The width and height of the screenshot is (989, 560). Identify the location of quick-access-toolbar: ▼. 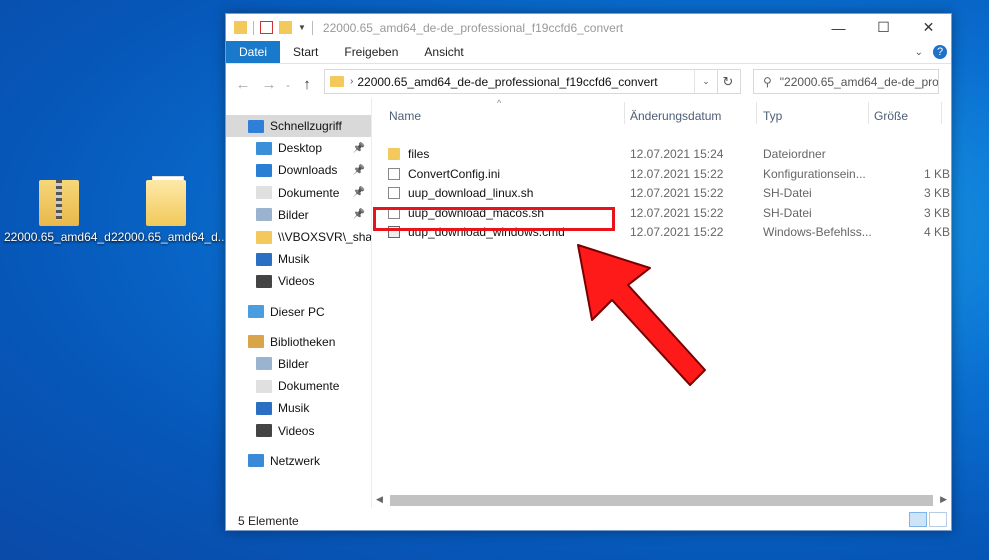
(269, 27).